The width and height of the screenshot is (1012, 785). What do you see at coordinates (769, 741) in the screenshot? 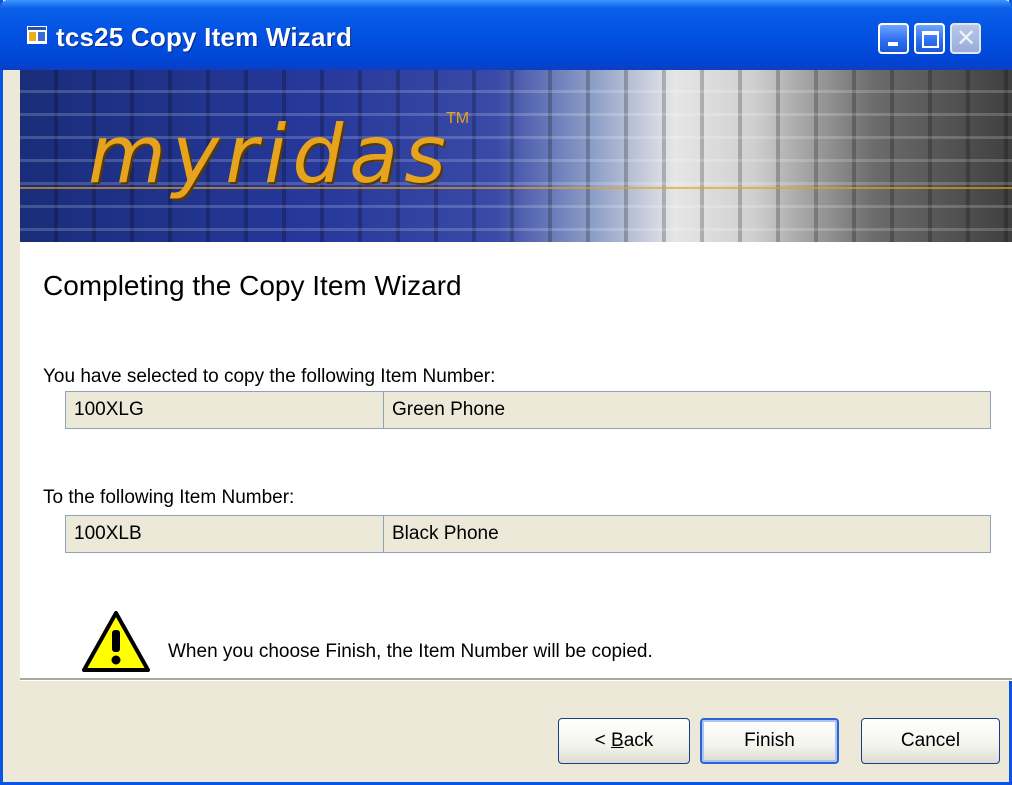
I see `finish-button: Finish` at bounding box center [769, 741].